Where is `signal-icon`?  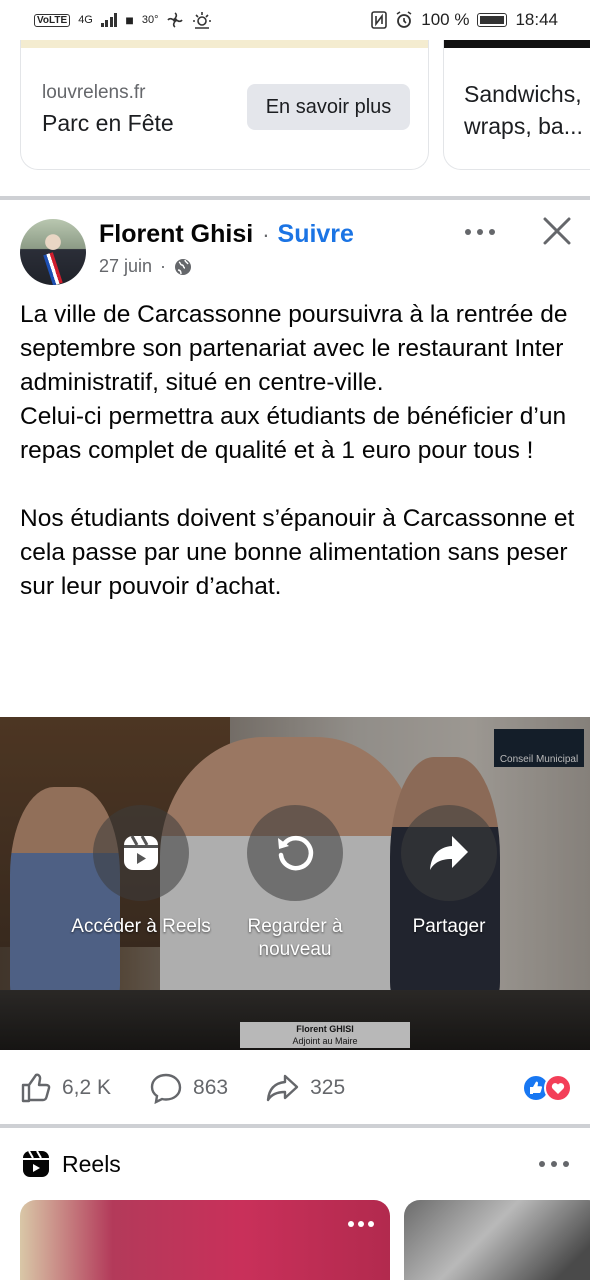
signal-icon is located at coordinates (109, 20).